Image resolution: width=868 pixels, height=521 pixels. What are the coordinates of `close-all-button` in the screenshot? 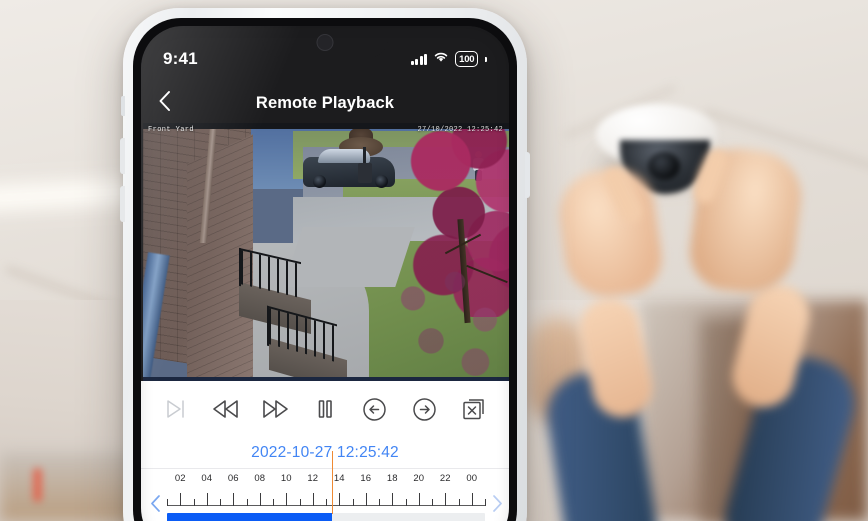 It's located at (474, 409).